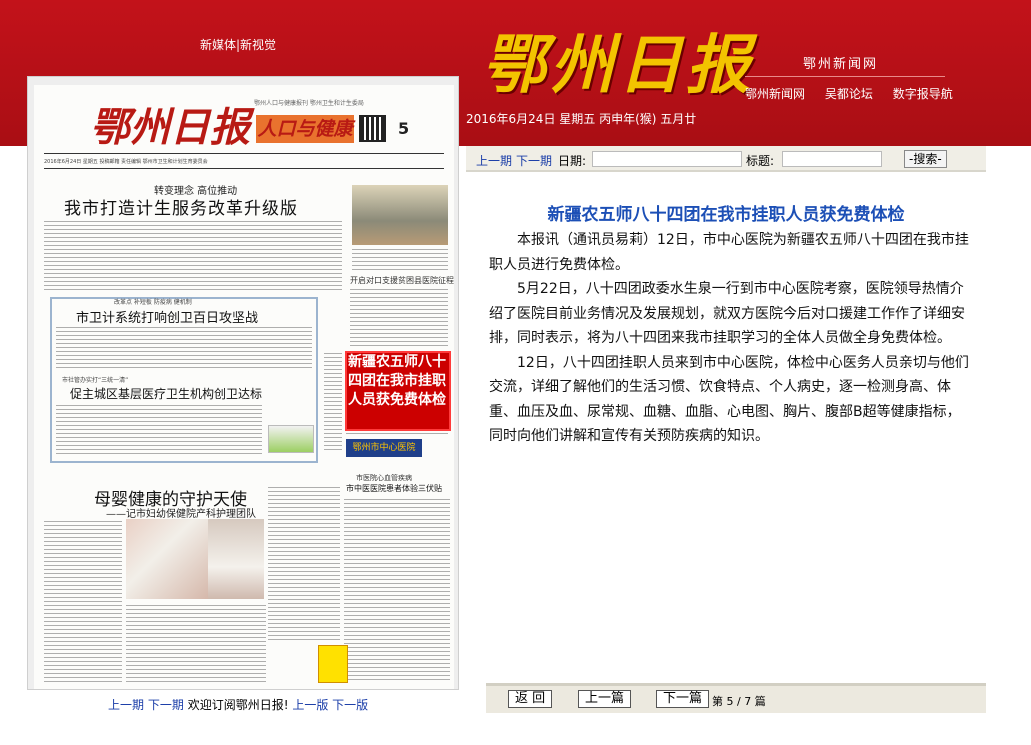 The image size is (1031, 745). I want to click on link-forum: 吴都论坛, so click(849, 94).